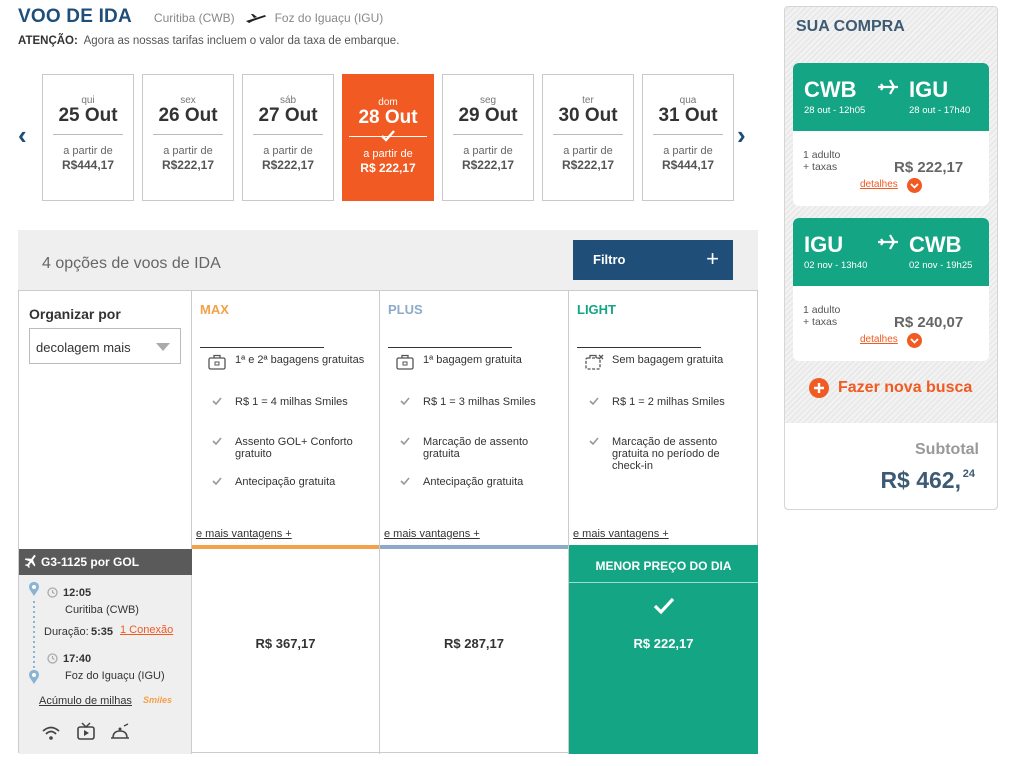  I want to click on leg-price: R$ 240,07, so click(929, 322).